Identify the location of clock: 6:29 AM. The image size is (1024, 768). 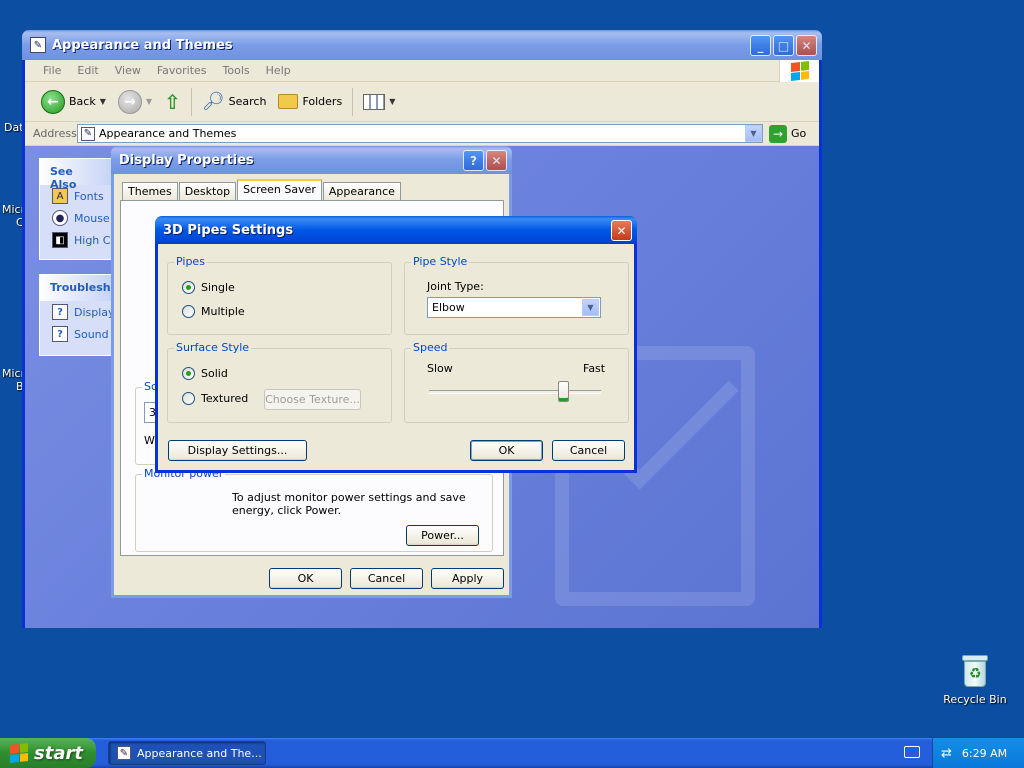
(984, 753).